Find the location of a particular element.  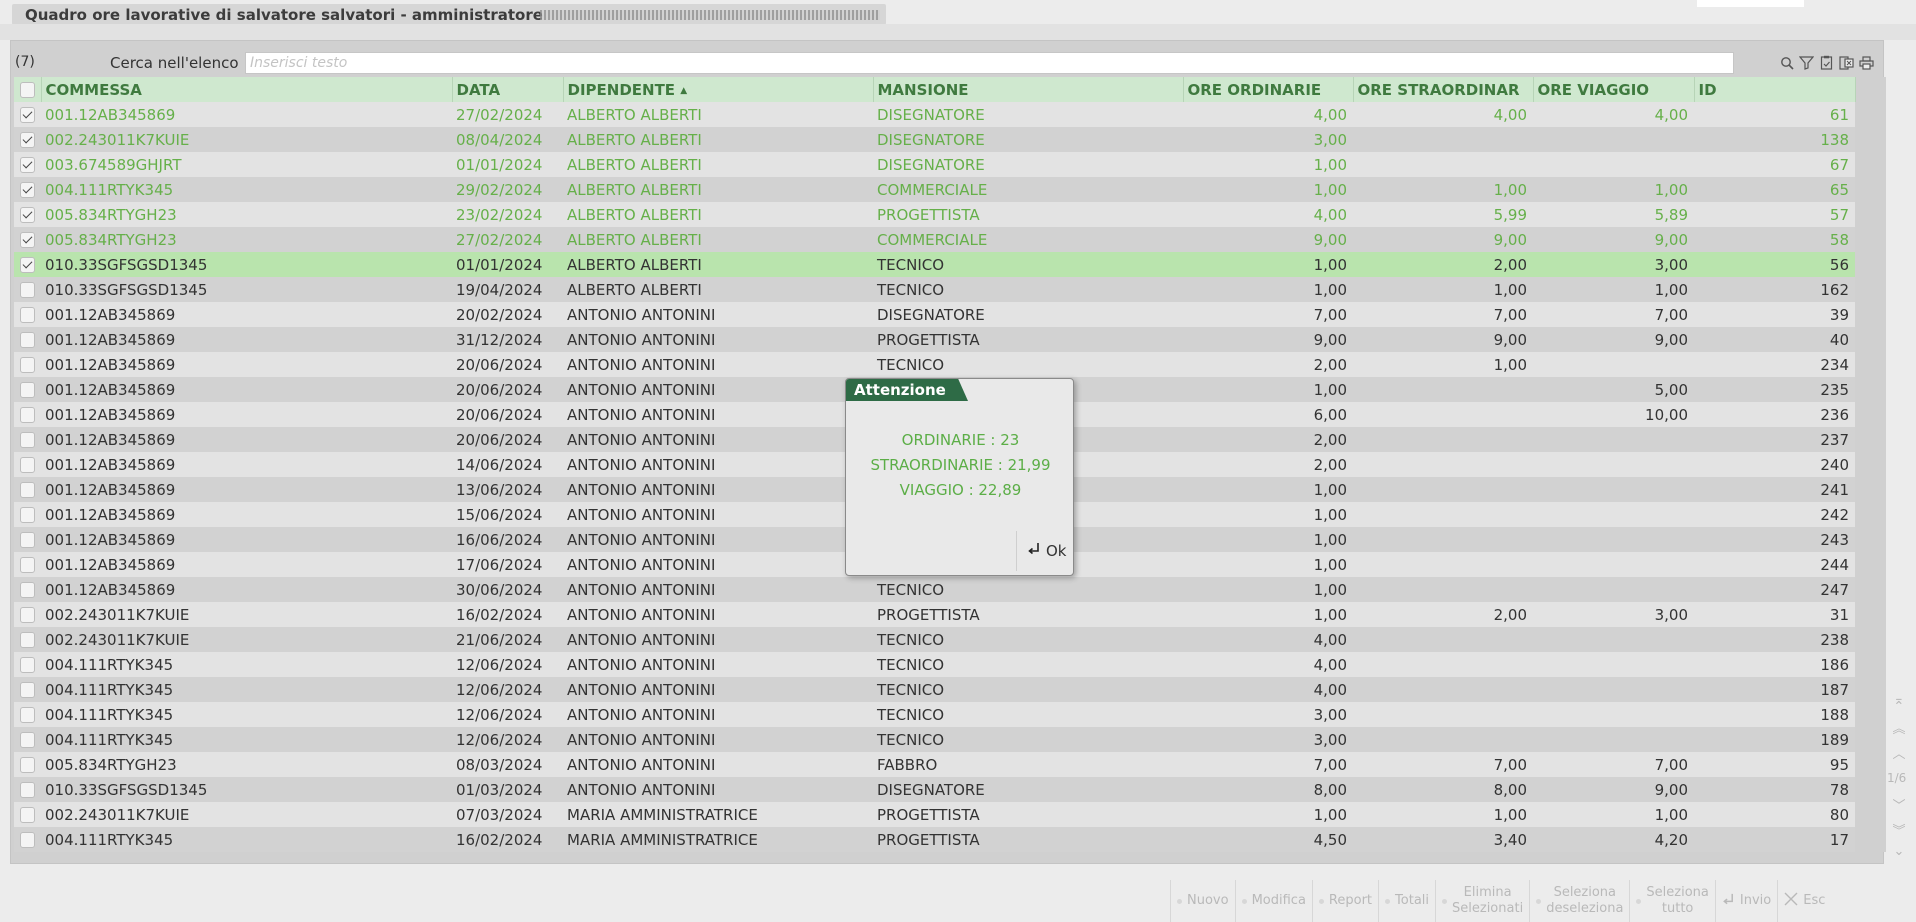

seleziona-tutto-button: Seleziona tutto is located at coordinates (1671, 901).